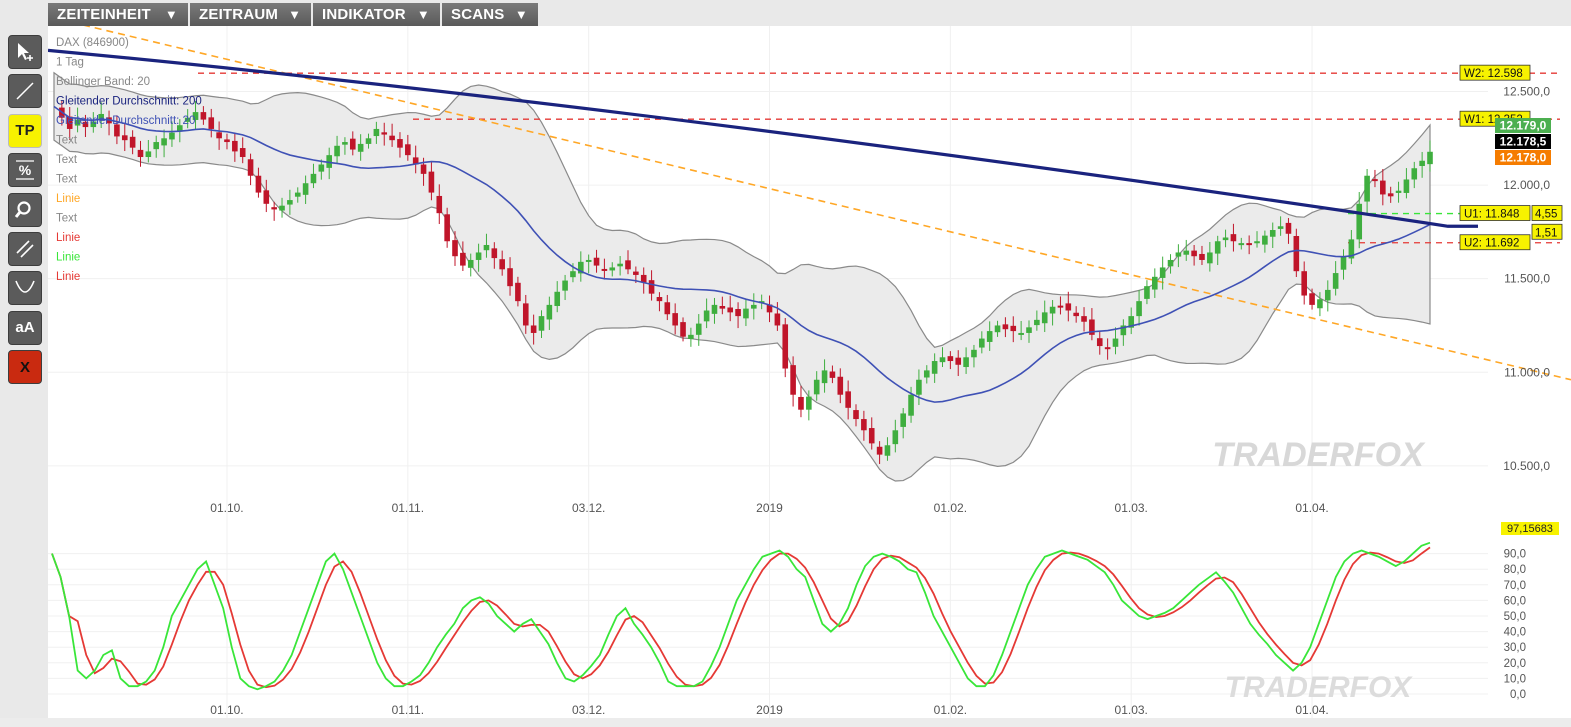 The height and width of the screenshot is (727, 1571). What do you see at coordinates (588, 710) in the screenshot?
I see `osc-date-label: 03.12.` at bounding box center [588, 710].